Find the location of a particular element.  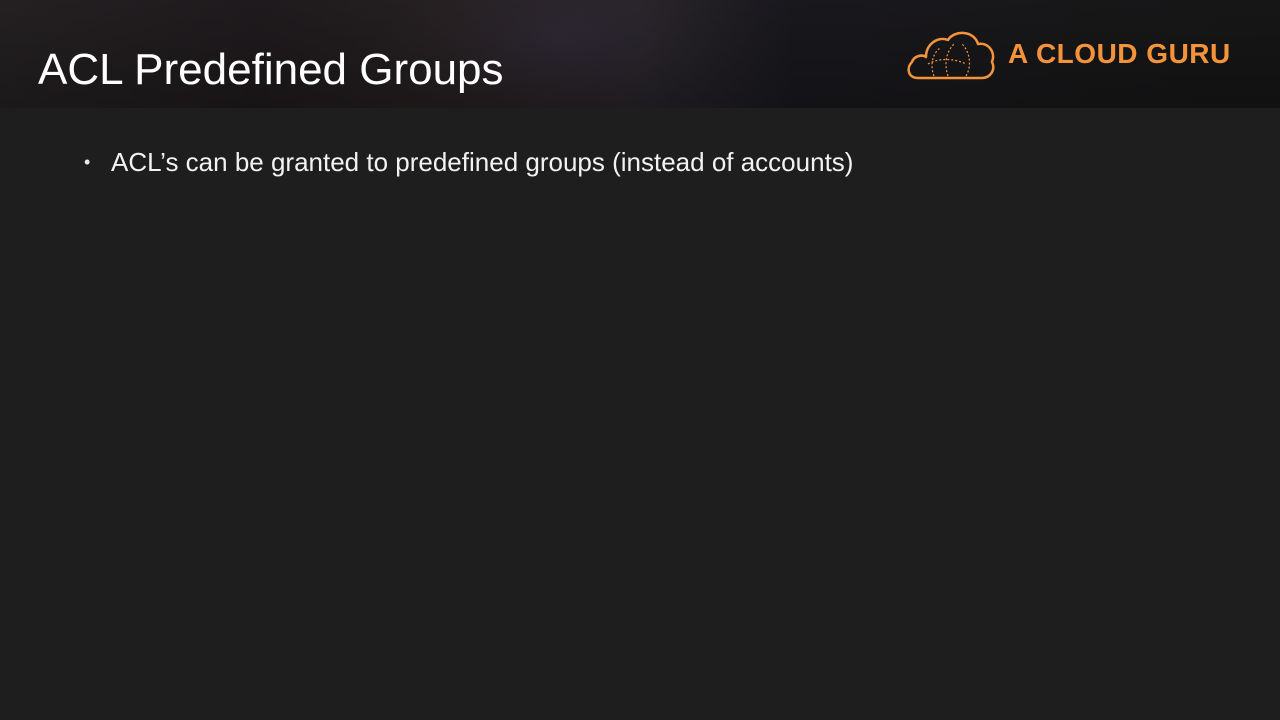

cloud-logo-icon is located at coordinates (951, 55).